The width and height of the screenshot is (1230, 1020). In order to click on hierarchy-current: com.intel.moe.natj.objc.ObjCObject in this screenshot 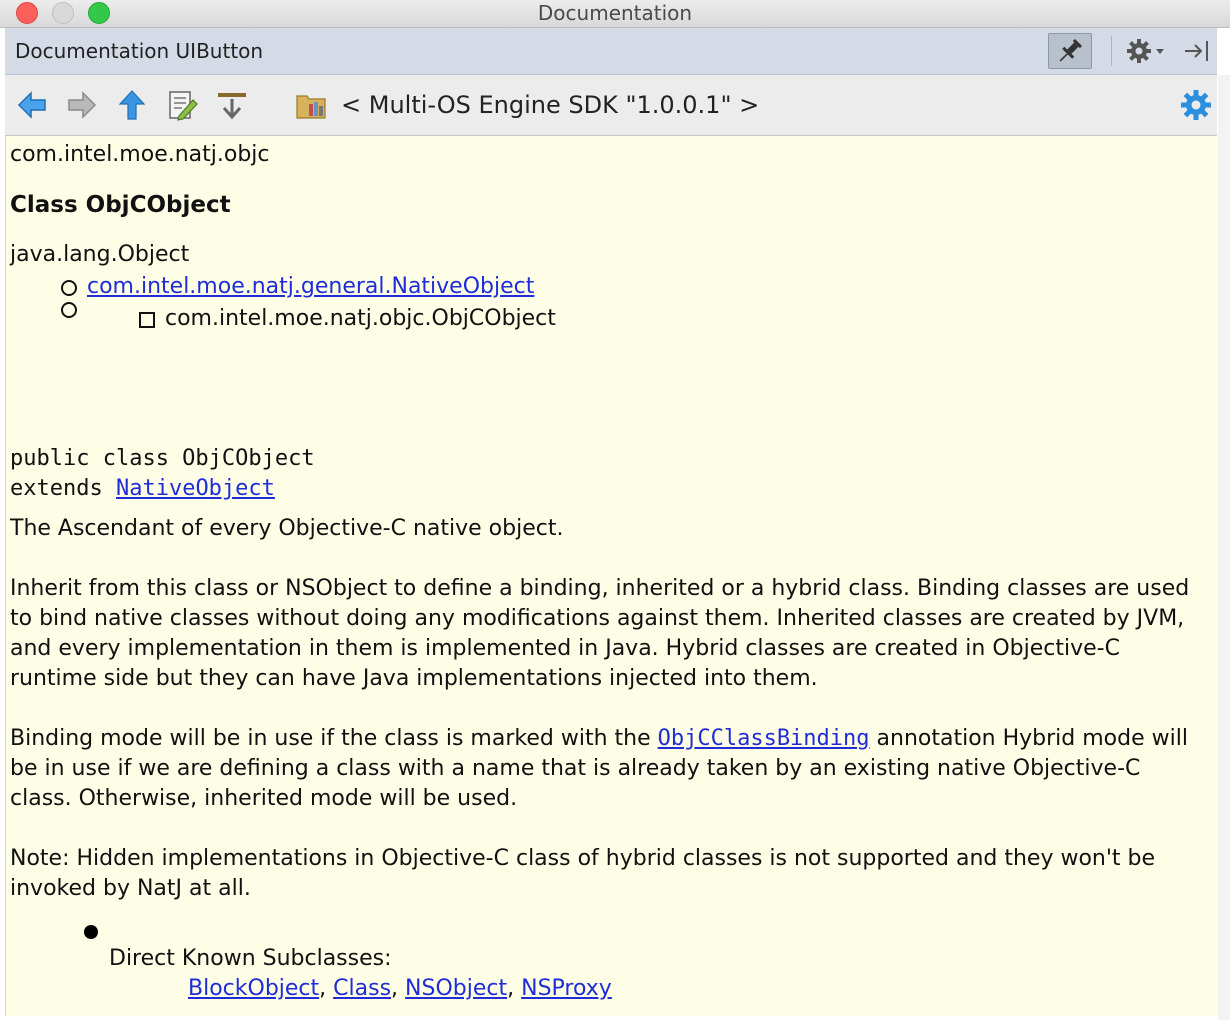, I will do `click(360, 318)`.